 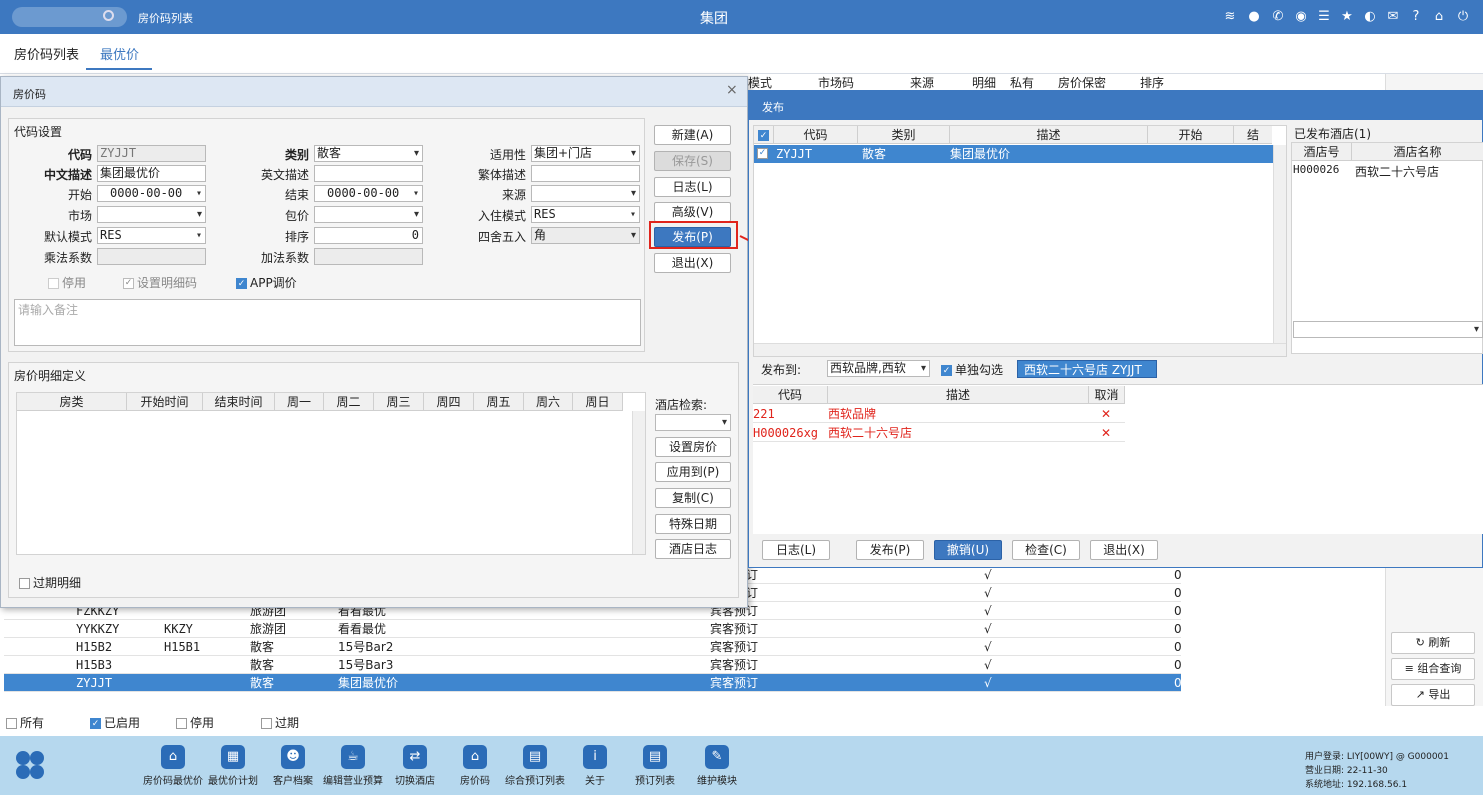 I want to click on hotel-col-no: 酒店号, so click(x=1322, y=152).